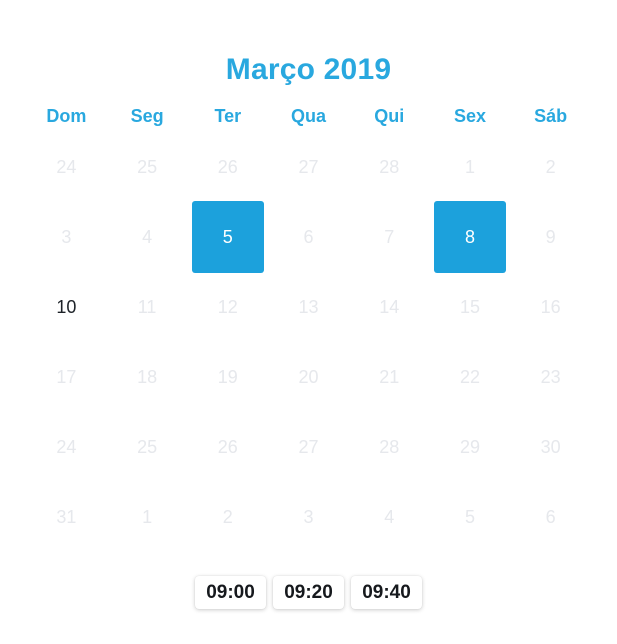 Image resolution: width=617 pixels, height=644 pixels. I want to click on calendar-day-11: 11, so click(147, 306).